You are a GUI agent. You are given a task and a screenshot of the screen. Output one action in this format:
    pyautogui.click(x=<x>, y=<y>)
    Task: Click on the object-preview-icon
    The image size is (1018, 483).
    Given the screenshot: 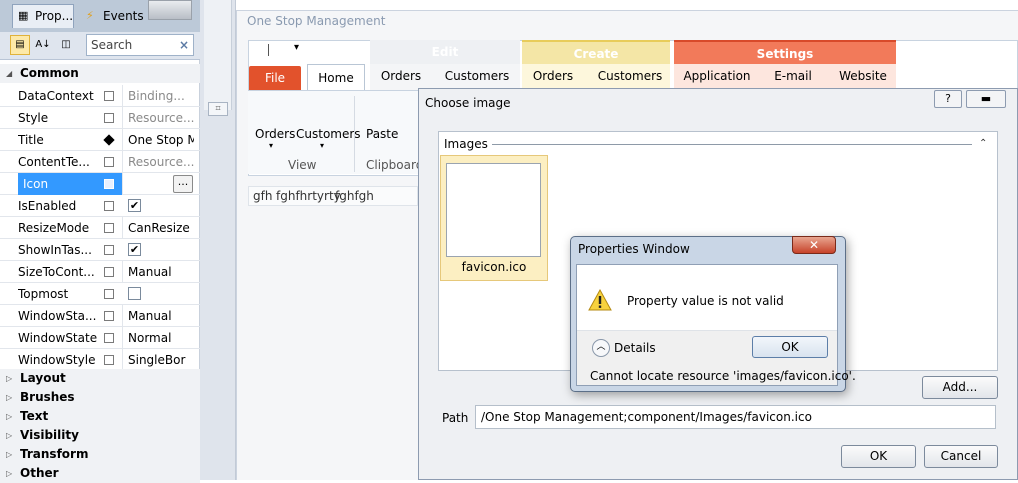 What is the action you would take?
    pyautogui.click(x=170, y=10)
    